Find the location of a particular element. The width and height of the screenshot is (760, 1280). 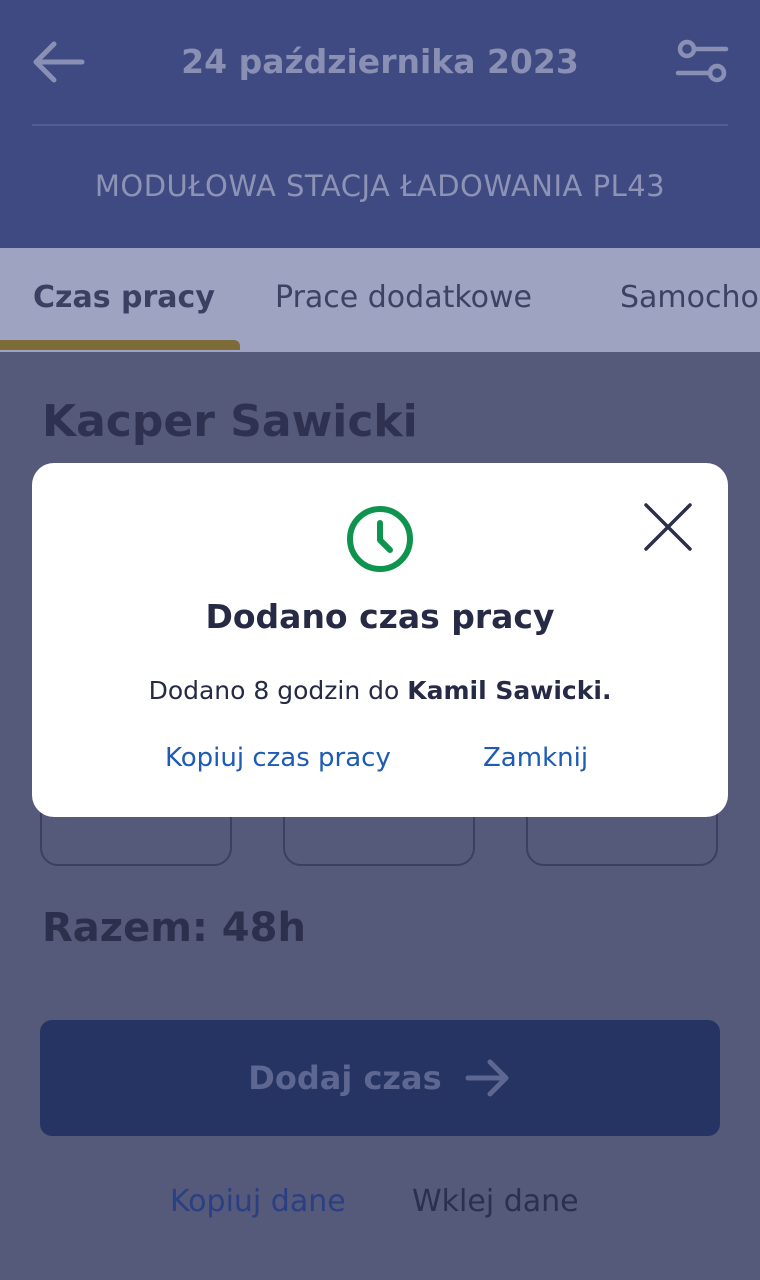

tab-bar: Czas pracy Prace dodatkowe Samocho is located at coordinates (380, 300).